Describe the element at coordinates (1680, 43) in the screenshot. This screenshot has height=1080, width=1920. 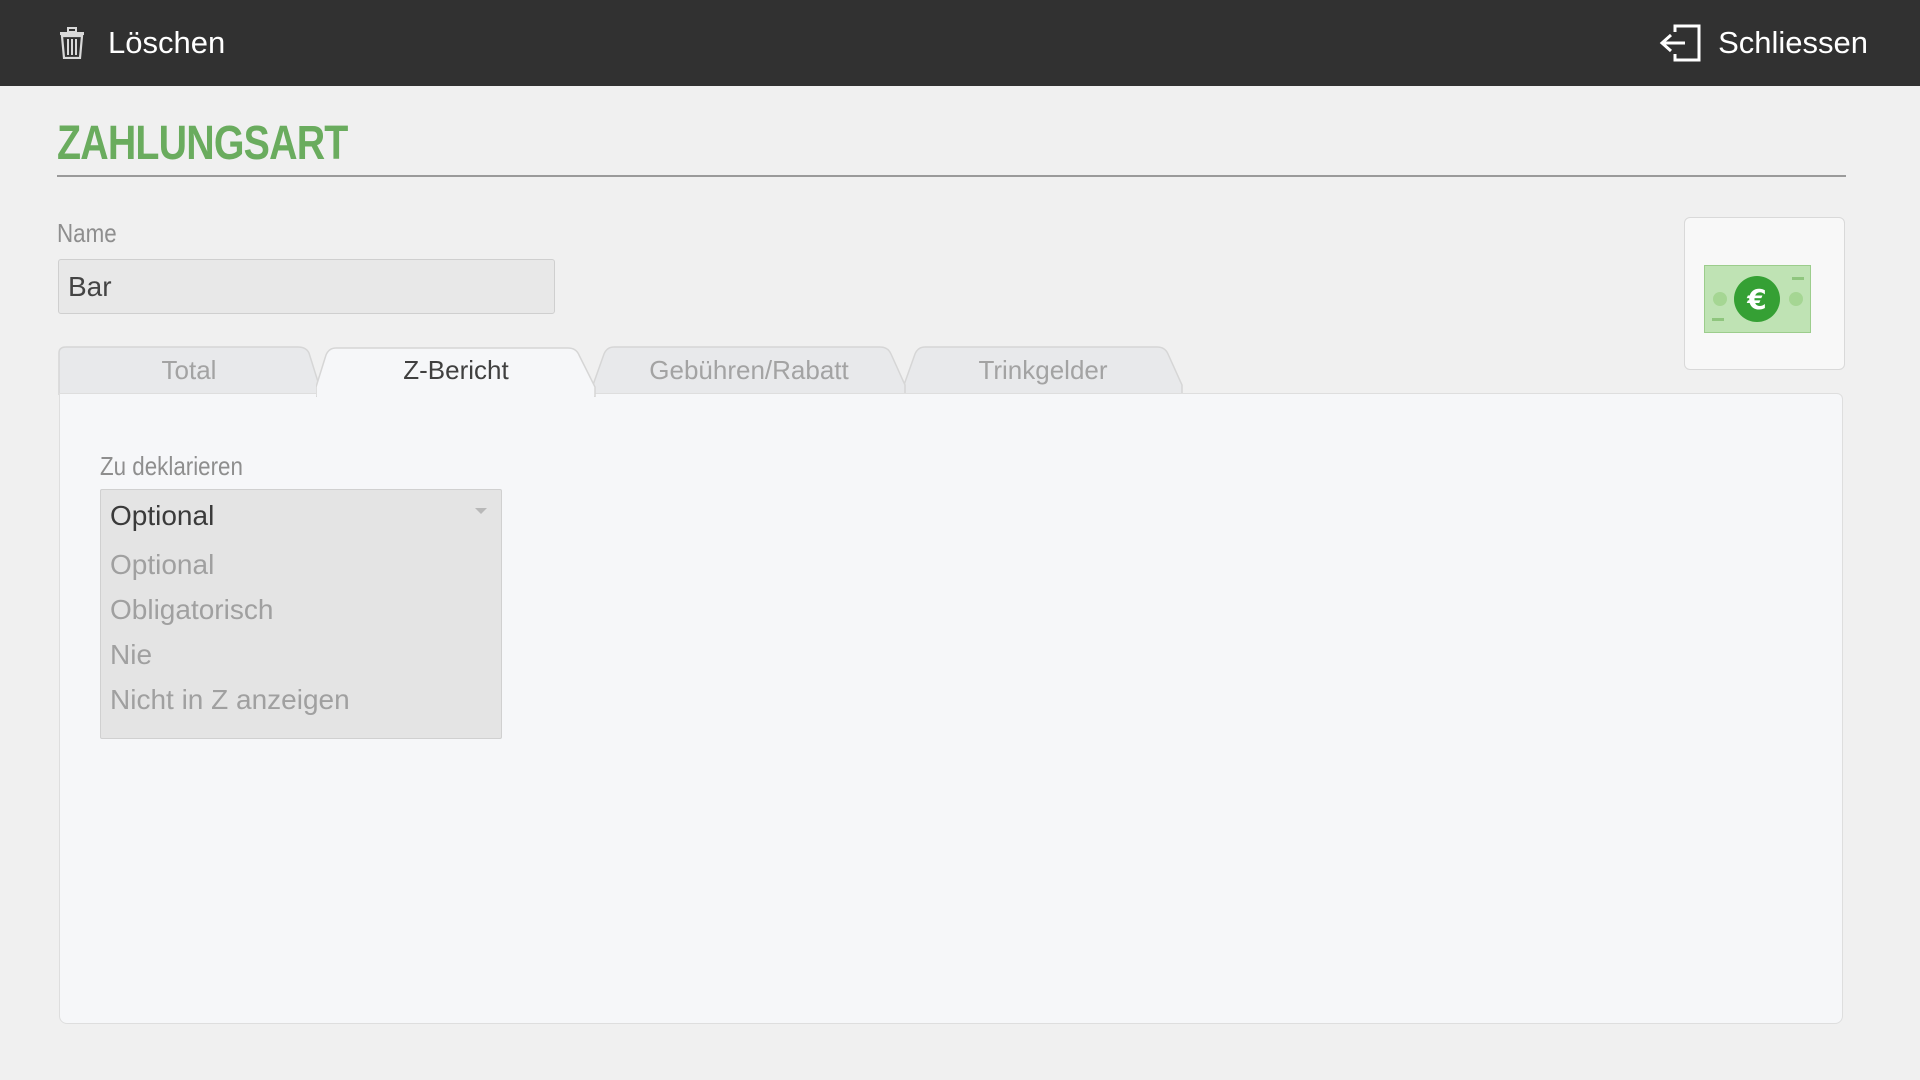
I see `exit-icon` at that location.